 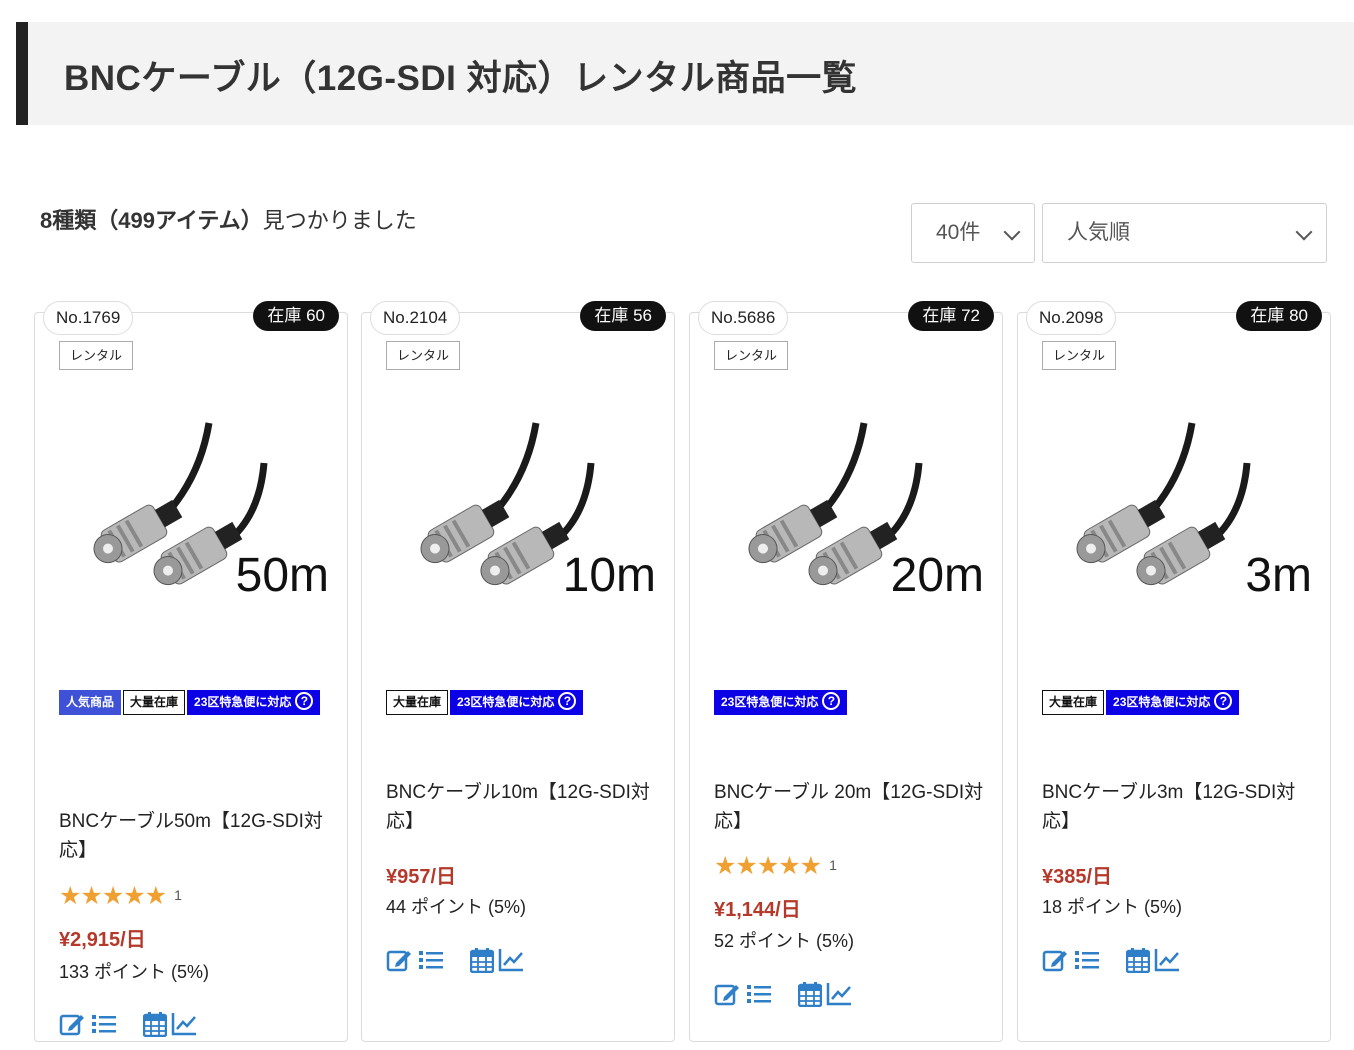 I want to click on result-items: （499アイテム）, so click(x=179, y=220).